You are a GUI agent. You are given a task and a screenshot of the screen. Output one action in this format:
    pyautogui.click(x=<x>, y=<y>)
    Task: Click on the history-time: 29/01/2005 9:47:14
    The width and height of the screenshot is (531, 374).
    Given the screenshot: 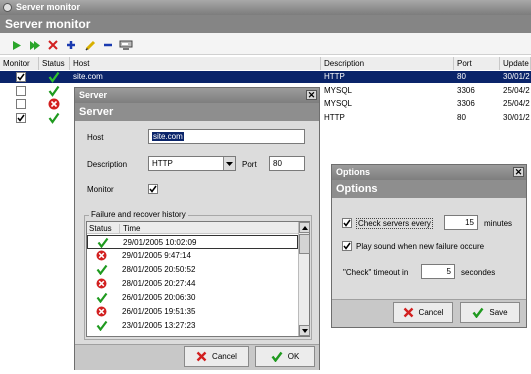 What is the action you would take?
    pyautogui.click(x=156, y=255)
    